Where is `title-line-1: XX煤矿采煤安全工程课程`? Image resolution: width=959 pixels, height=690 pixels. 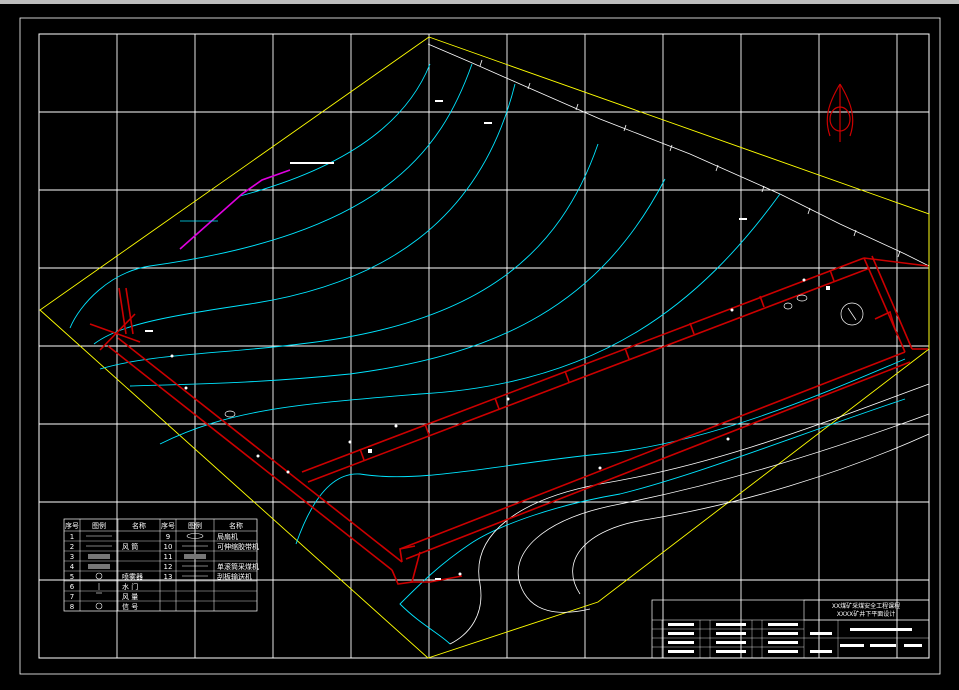 title-line-1: XX煤矿采煤安全工程课程 is located at coordinates (866, 606).